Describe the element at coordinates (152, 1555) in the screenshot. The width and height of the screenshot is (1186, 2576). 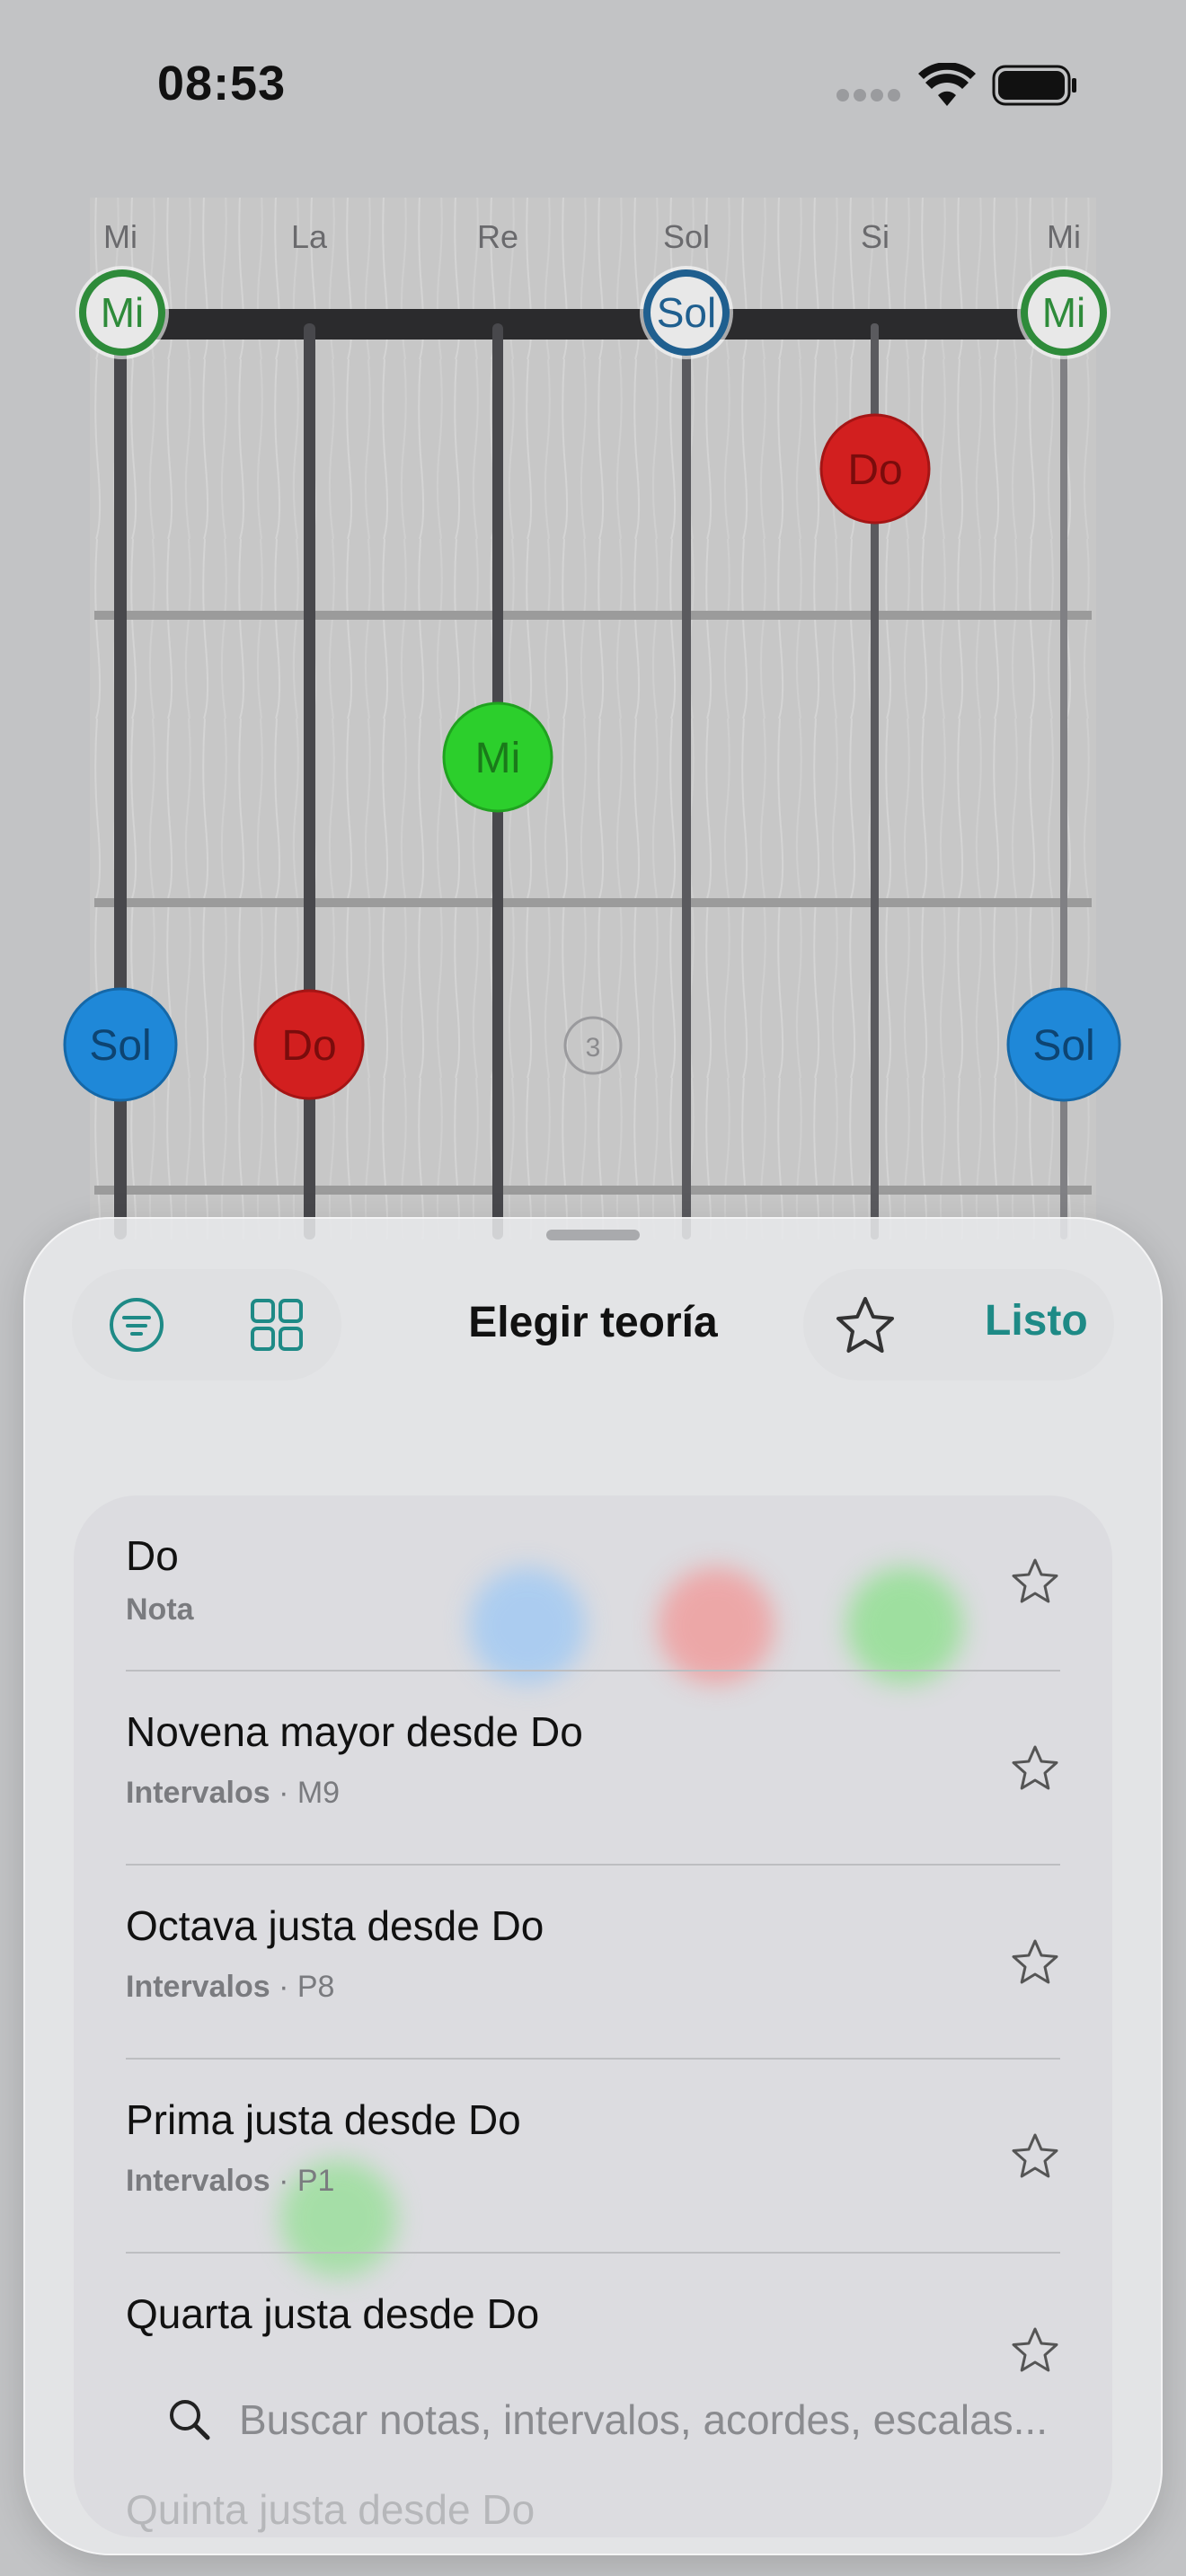
I see `item-title: Do` at that location.